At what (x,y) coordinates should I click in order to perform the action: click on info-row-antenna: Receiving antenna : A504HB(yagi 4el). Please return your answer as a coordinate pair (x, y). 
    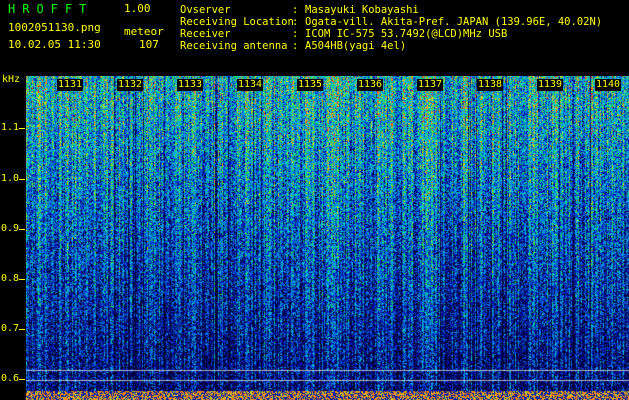
    Looking at the image, I should click on (293, 46).